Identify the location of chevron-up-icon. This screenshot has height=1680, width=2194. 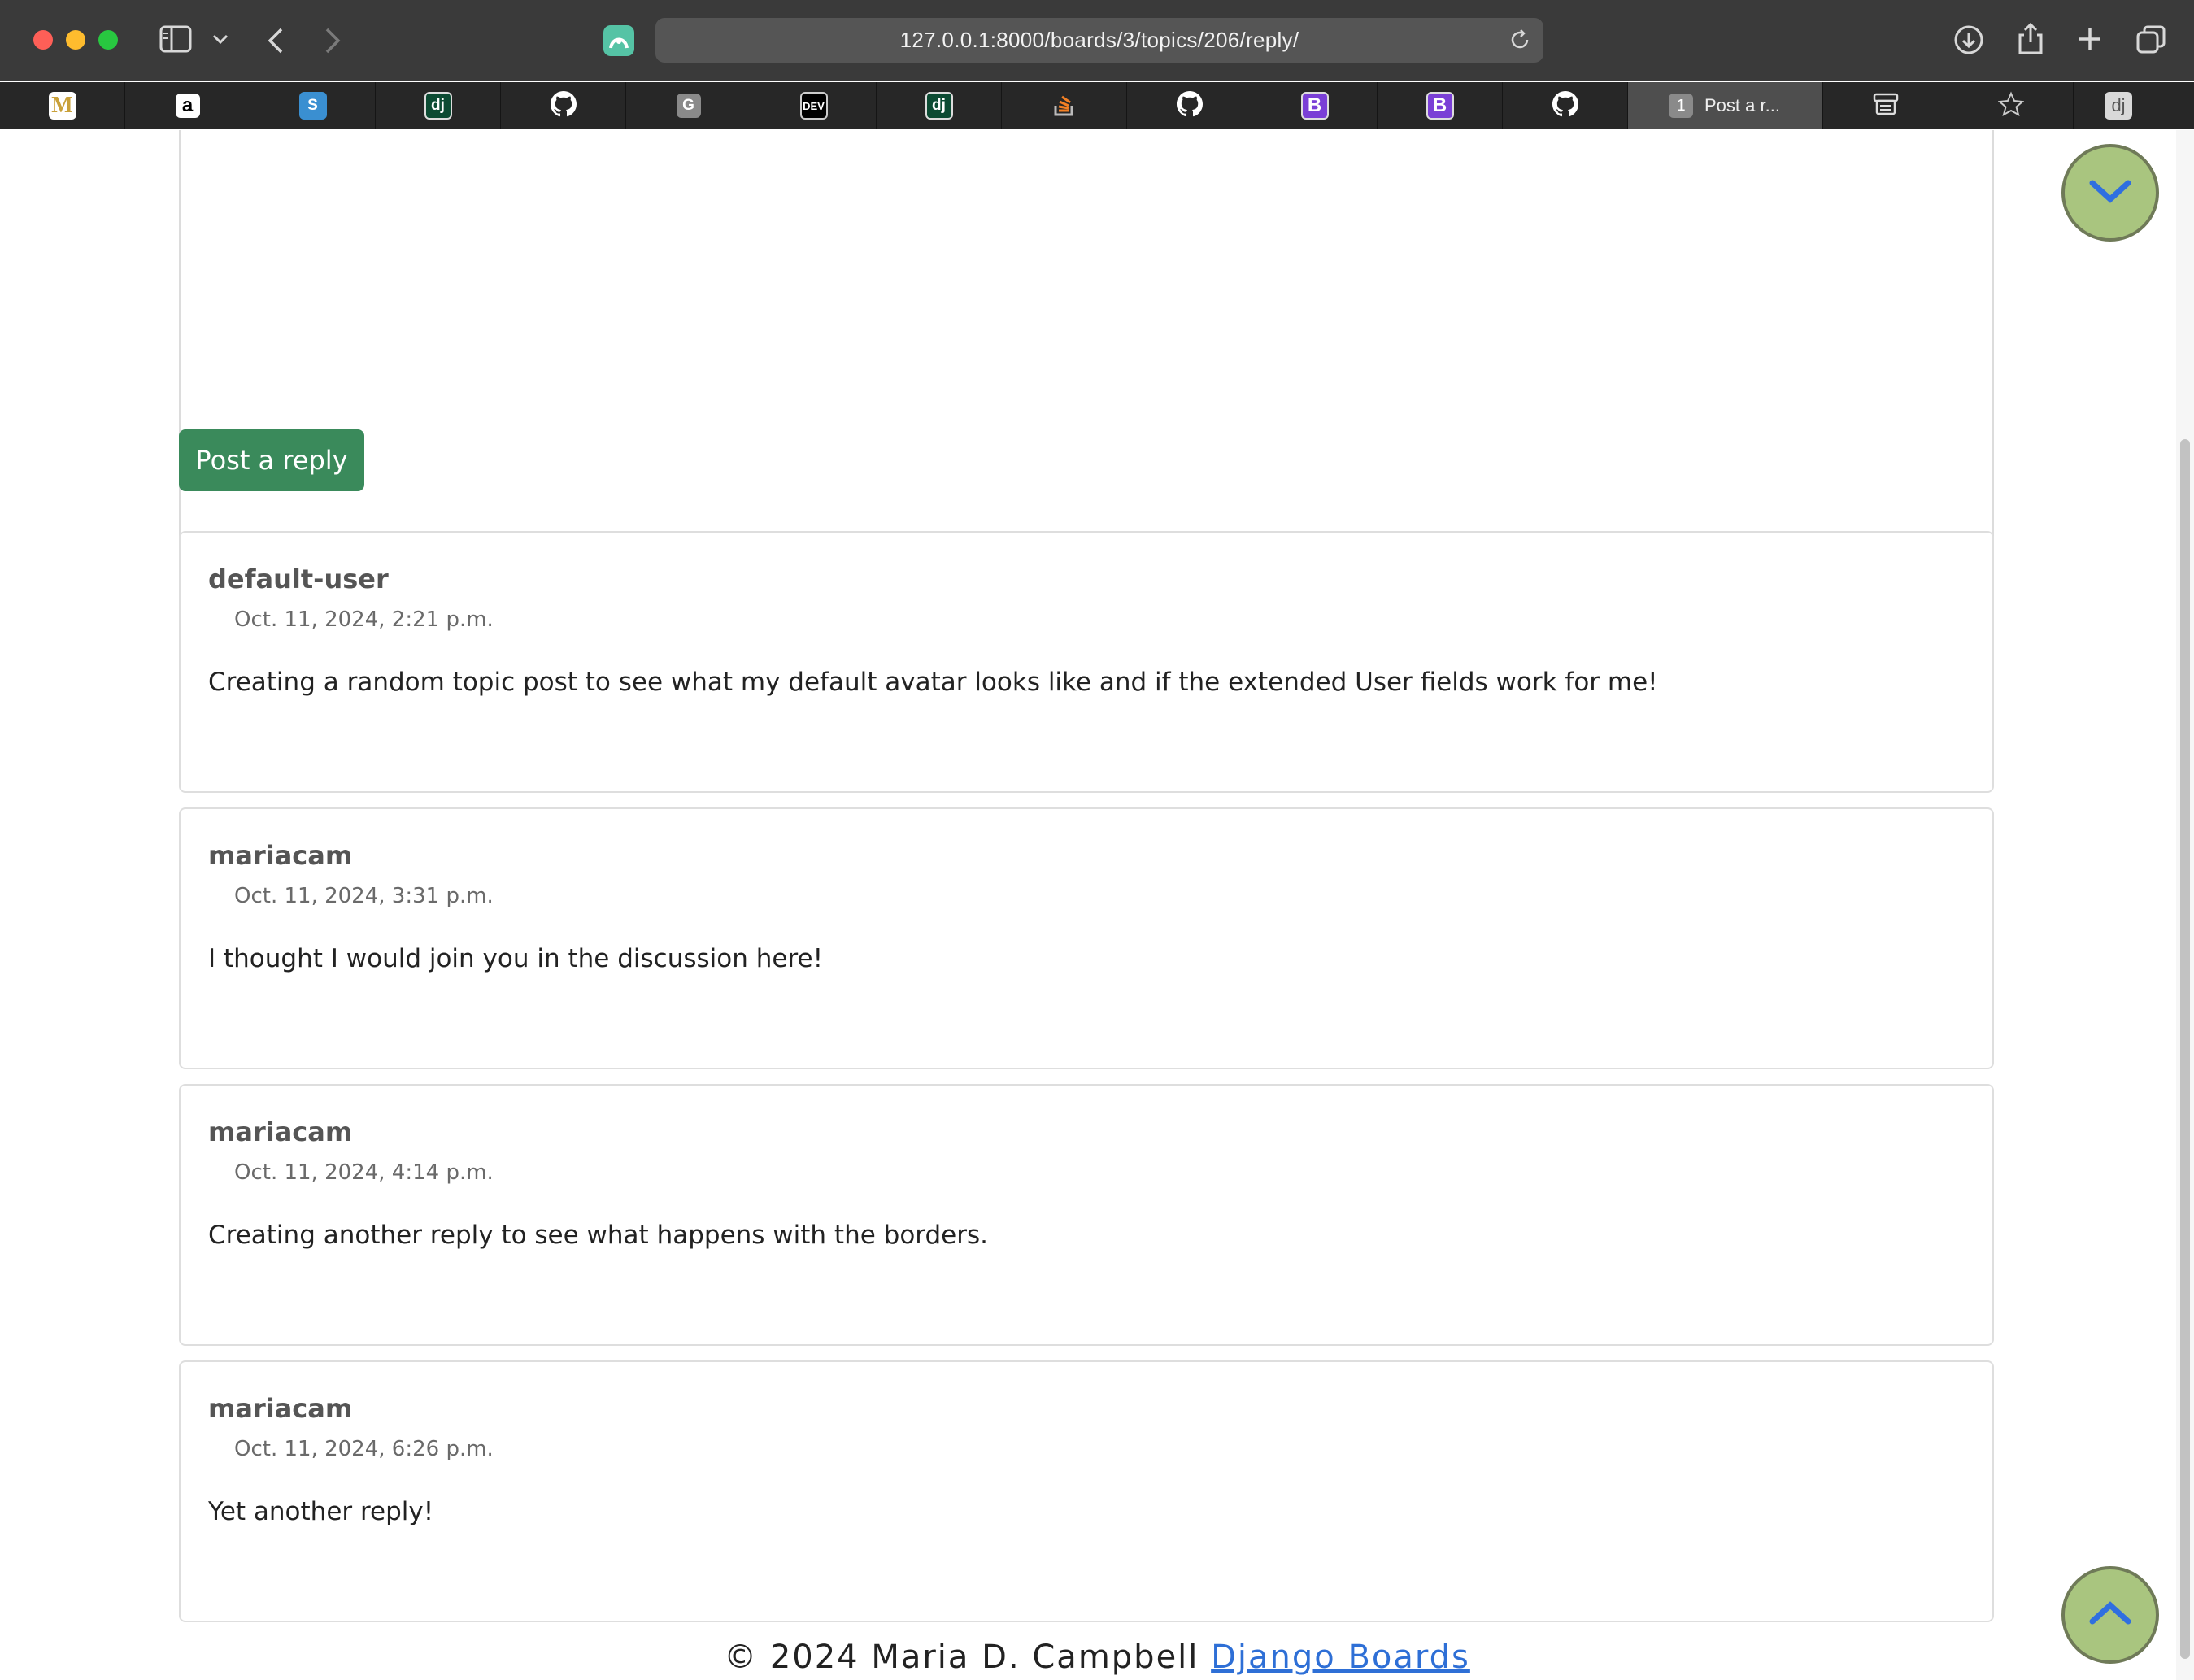
(2110, 1615).